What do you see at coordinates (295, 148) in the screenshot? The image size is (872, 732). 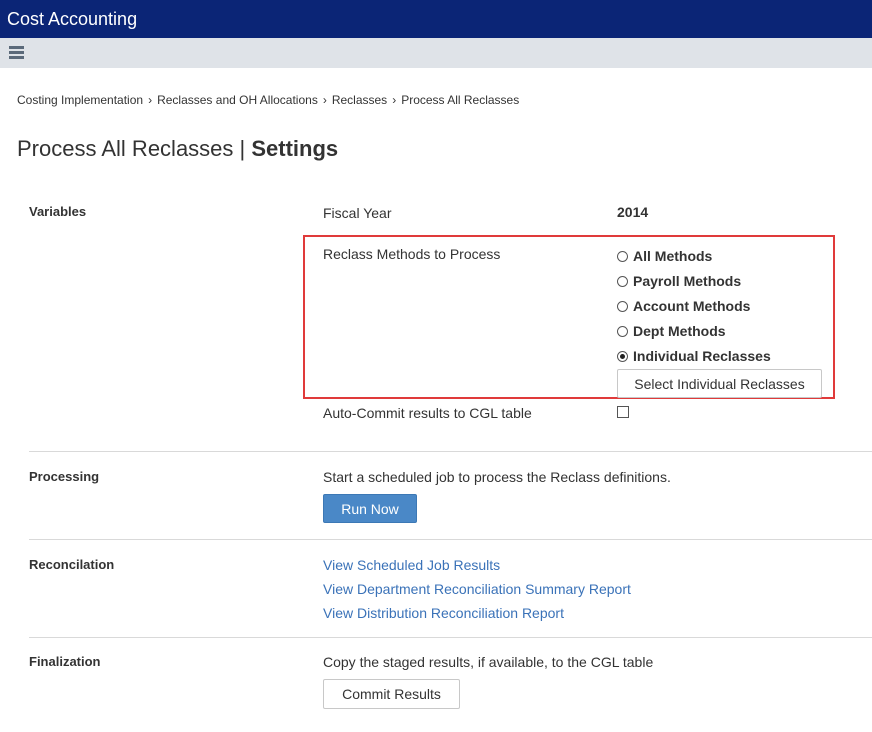 I see `page-title-suffix: Settings` at bounding box center [295, 148].